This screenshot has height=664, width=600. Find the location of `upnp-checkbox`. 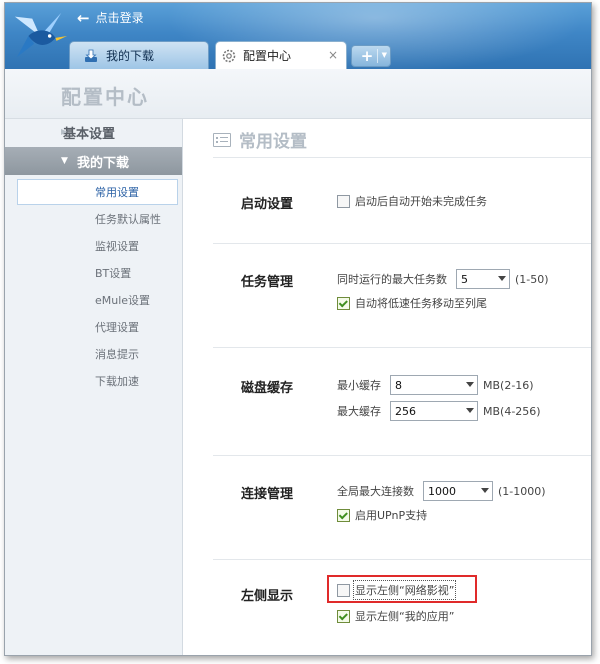

upnp-checkbox is located at coordinates (343, 515).